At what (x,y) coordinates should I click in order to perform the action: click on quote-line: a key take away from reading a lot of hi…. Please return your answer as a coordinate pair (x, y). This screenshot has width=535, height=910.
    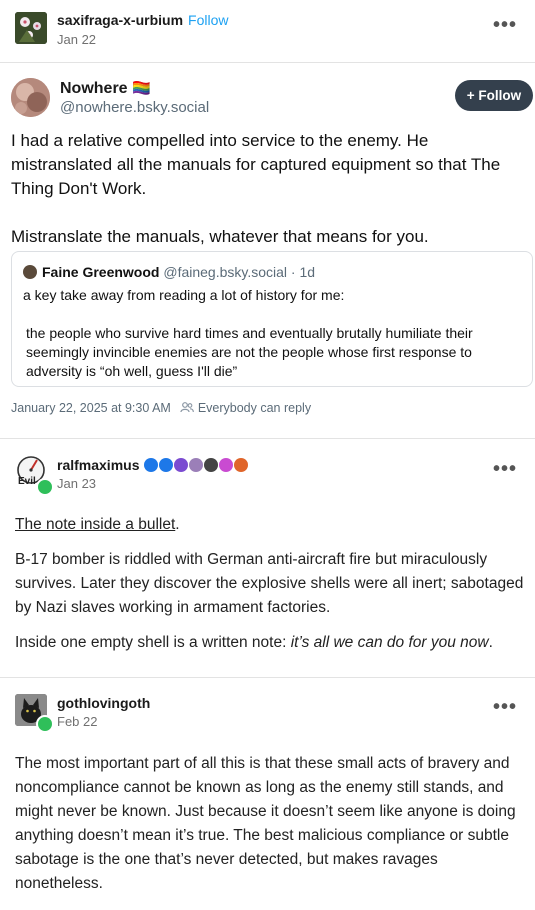
    Looking at the image, I should click on (184, 295).